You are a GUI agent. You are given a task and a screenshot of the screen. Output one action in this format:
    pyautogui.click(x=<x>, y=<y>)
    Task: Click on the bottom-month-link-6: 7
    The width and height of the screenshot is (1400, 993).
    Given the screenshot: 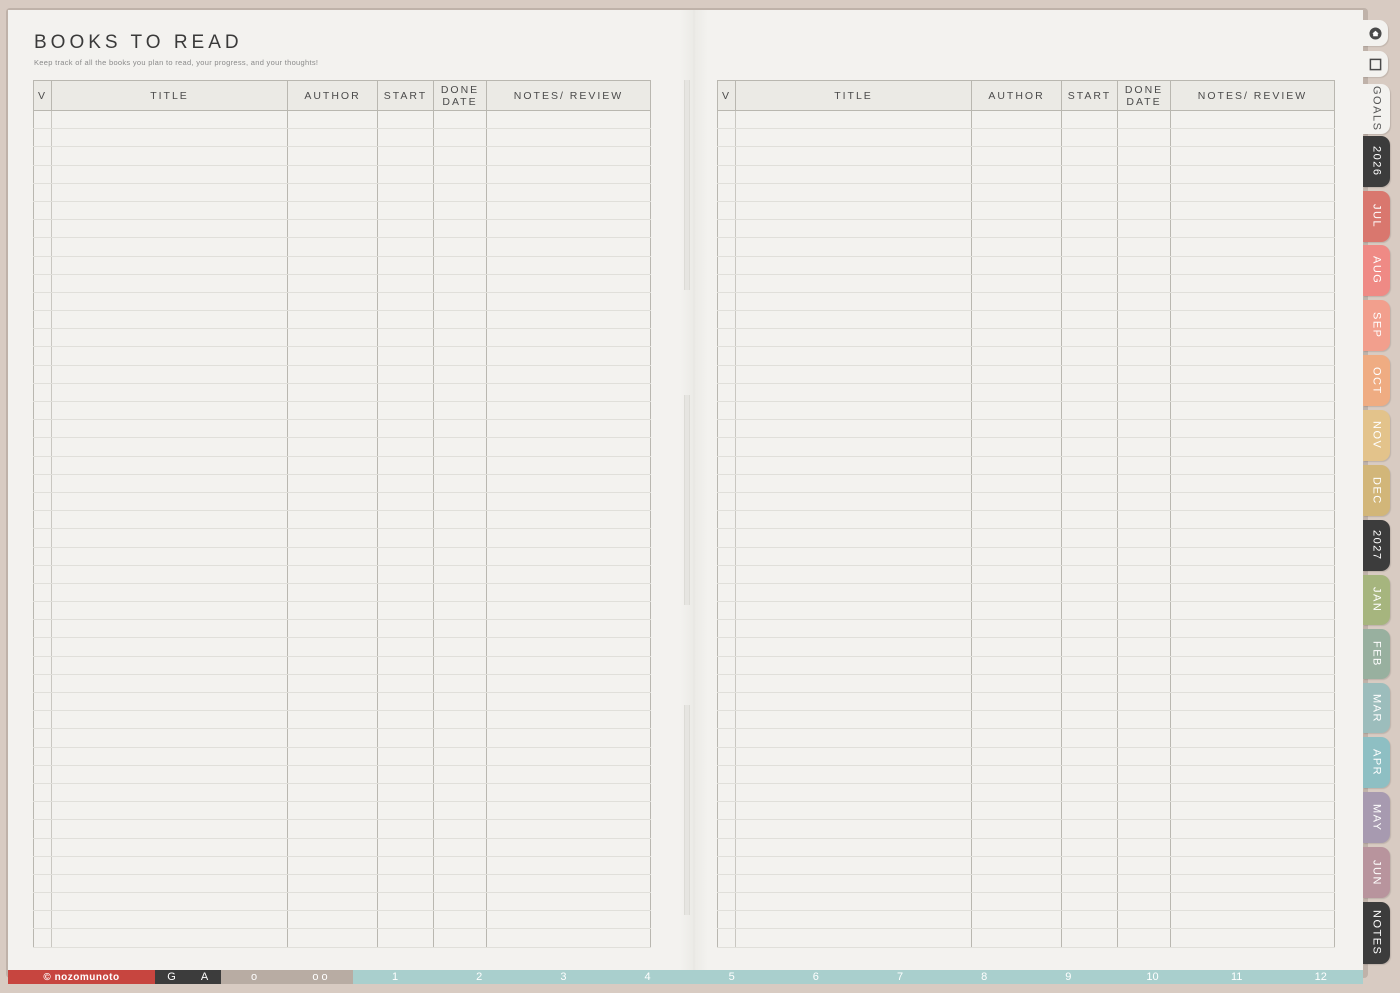 What is the action you would take?
    pyautogui.click(x=900, y=977)
    